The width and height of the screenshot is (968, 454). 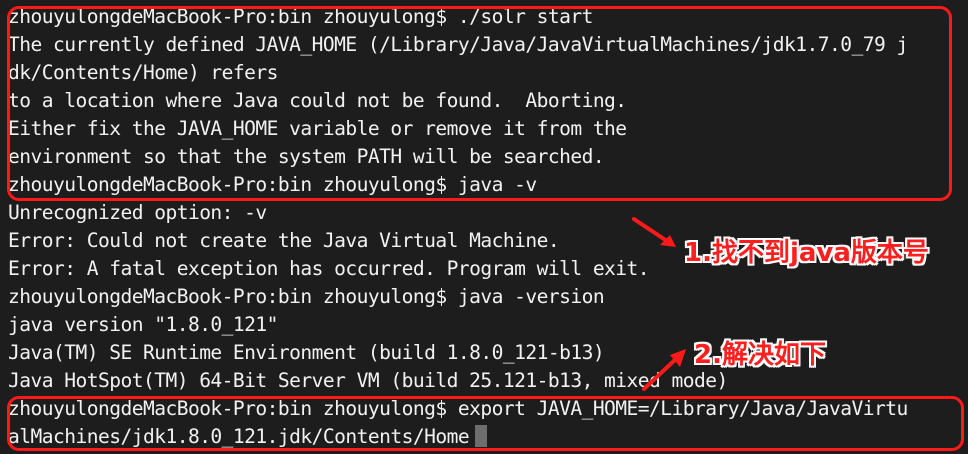 I want to click on annotation-box-solution, so click(x=485, y=423).